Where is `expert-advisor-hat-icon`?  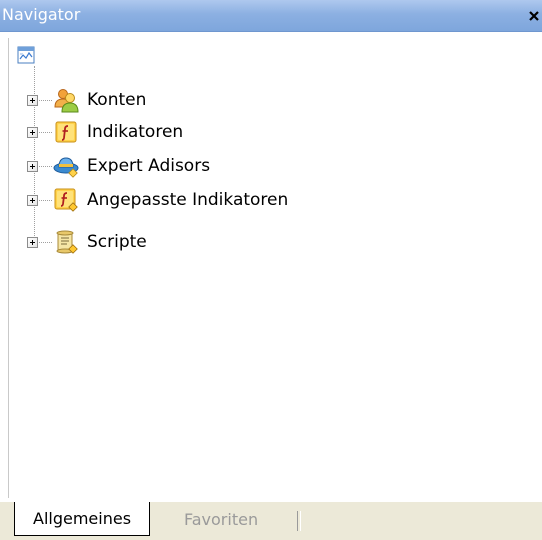 expert-advisor-hat-icon is located at coordinates (66, 166).